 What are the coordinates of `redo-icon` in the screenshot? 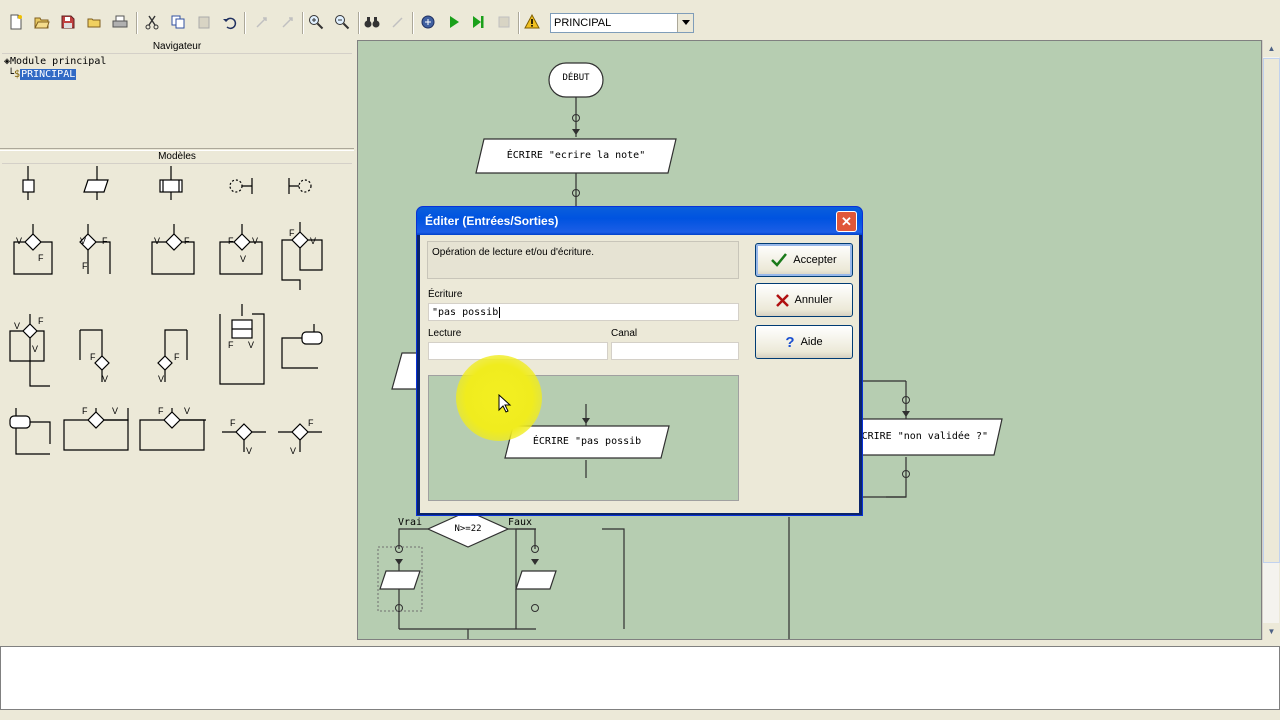 It's located at (262, 22).